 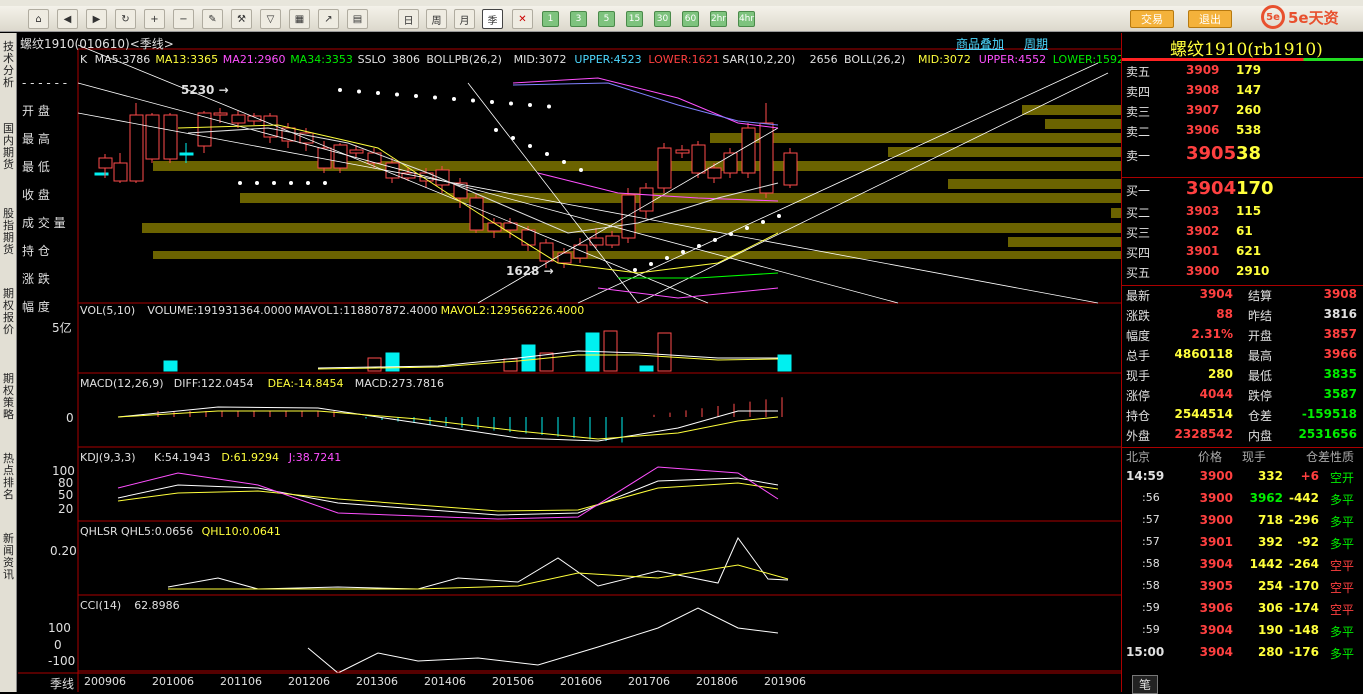 What do you see at coordinates (96, 19) in the screenshot?
I see `forward-icon: ▶` at bounding box center [96, 19].